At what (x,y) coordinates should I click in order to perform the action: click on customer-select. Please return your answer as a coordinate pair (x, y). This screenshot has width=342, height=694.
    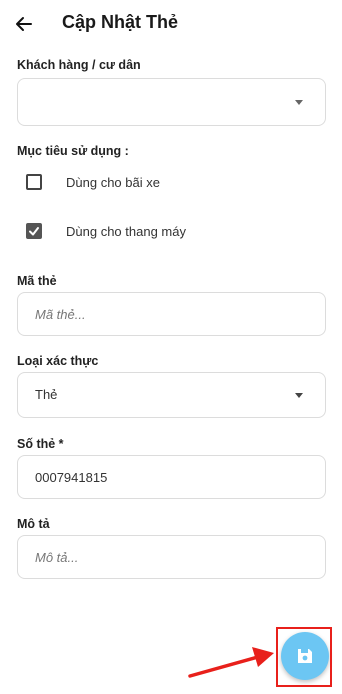
    Looking at the image, I should click on (171, 102).